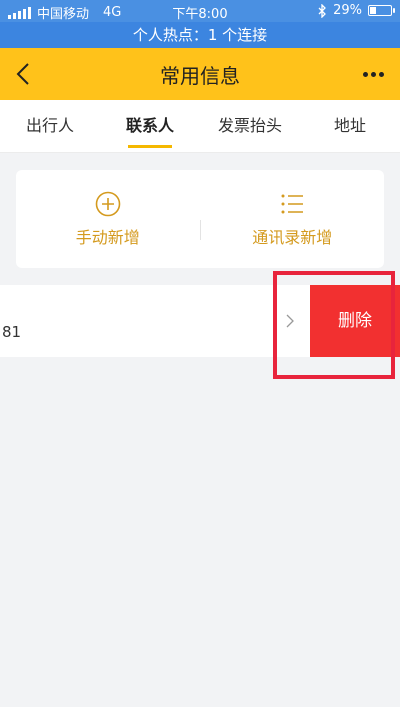  I want to click on chevron-right-icon, so click(290, 321).